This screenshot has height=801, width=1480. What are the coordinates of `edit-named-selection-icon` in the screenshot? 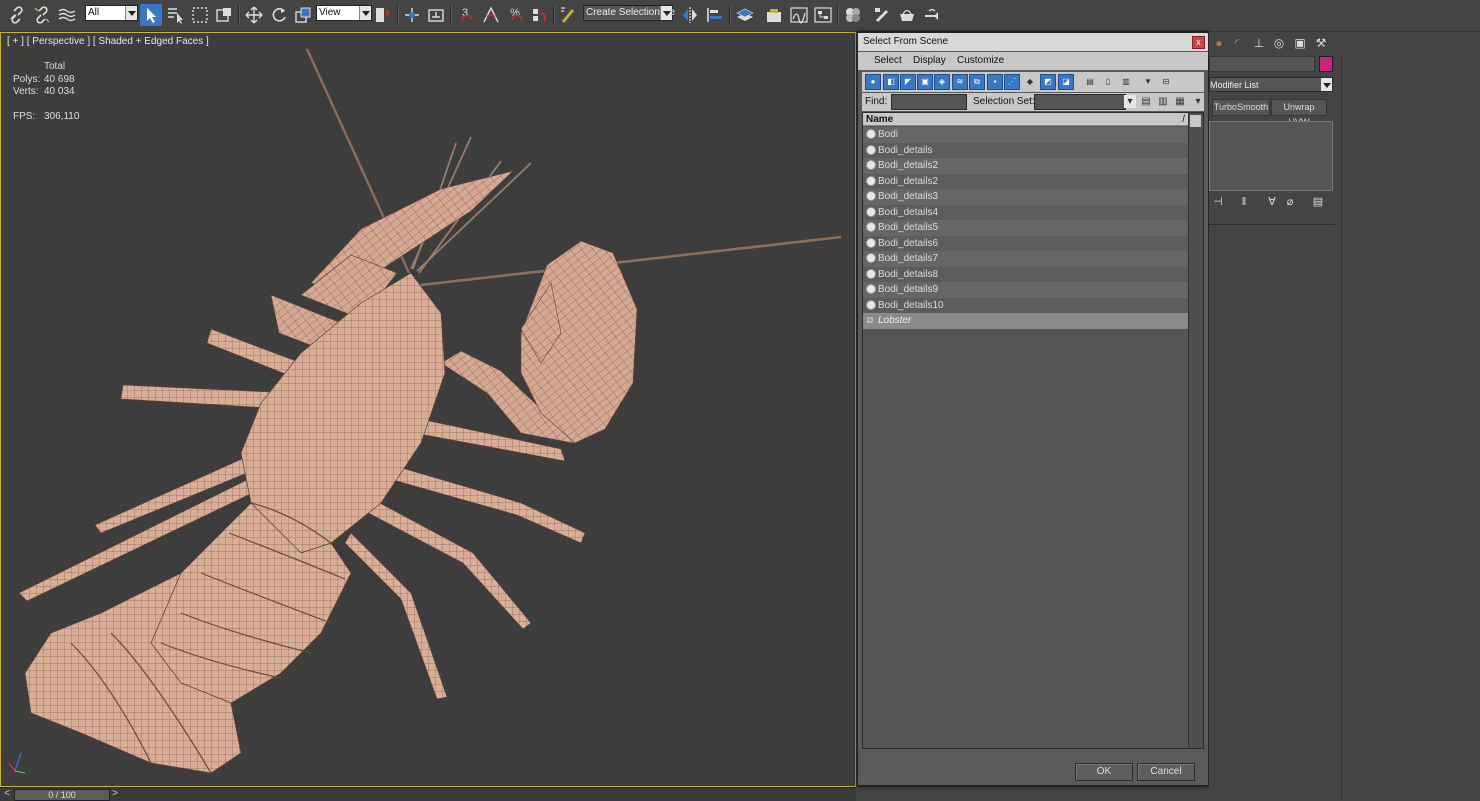 It's located at (568, 15).